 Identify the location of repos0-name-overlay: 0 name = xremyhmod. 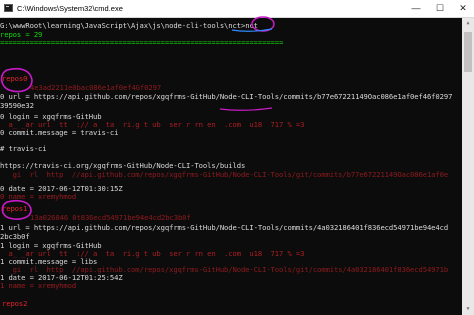
(38, 196).